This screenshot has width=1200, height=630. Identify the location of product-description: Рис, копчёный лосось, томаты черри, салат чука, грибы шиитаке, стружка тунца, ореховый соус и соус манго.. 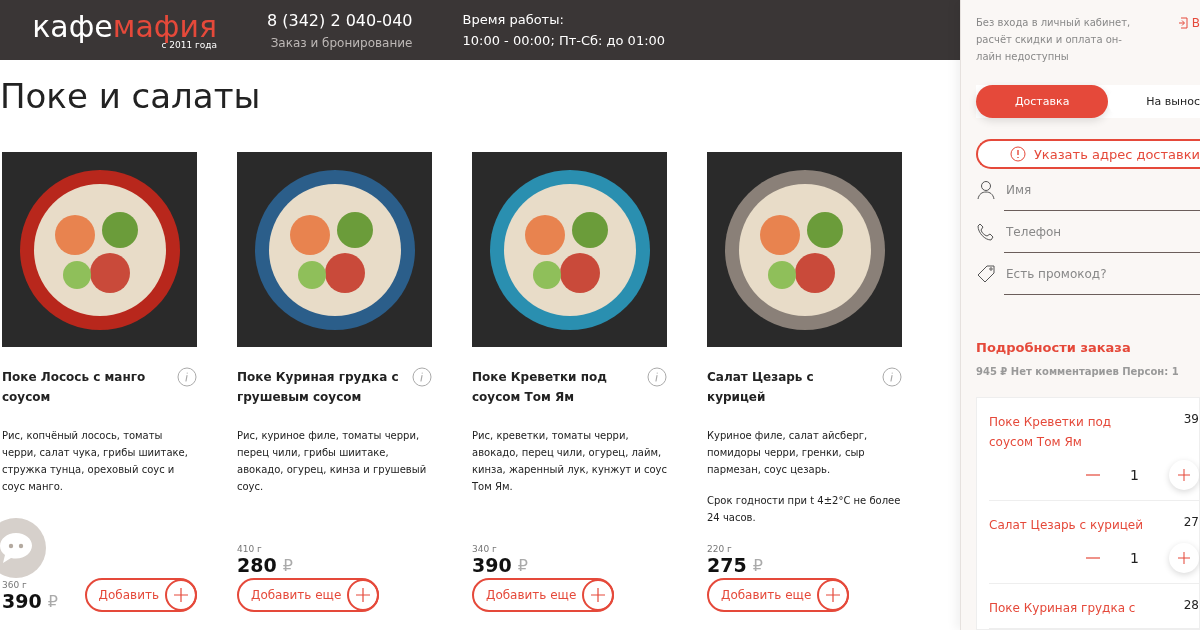
(95, 461).